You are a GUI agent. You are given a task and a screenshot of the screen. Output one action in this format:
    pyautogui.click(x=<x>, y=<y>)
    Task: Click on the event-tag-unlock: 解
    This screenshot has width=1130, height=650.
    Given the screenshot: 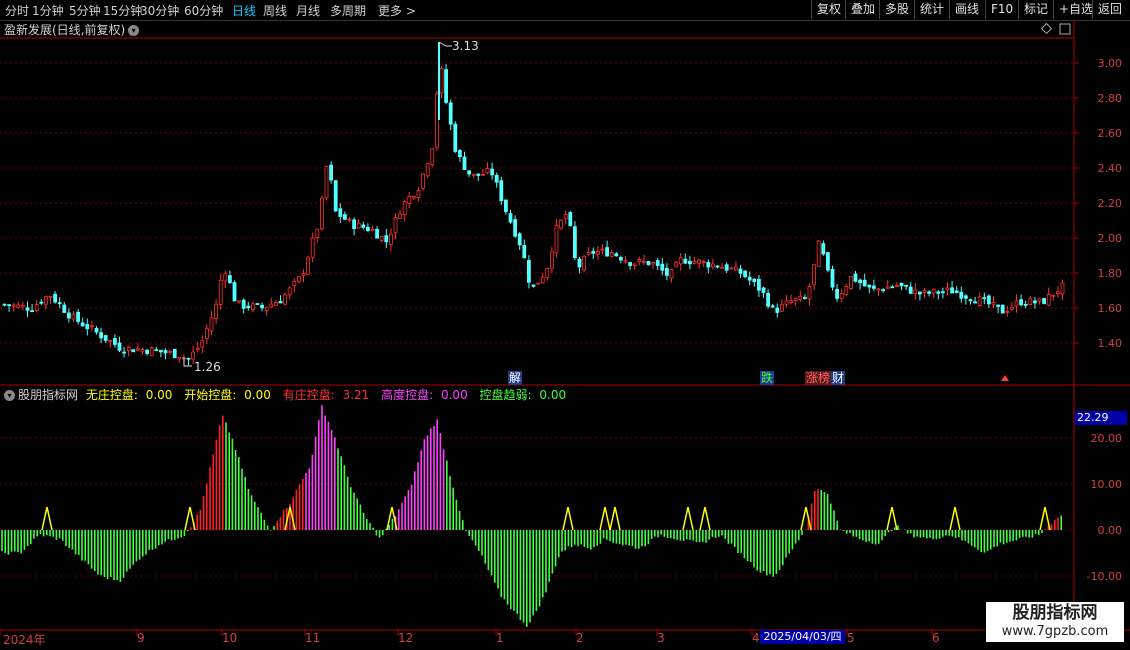 What is the action you would take?
    pyautogui.click(x=515, y=378)
    